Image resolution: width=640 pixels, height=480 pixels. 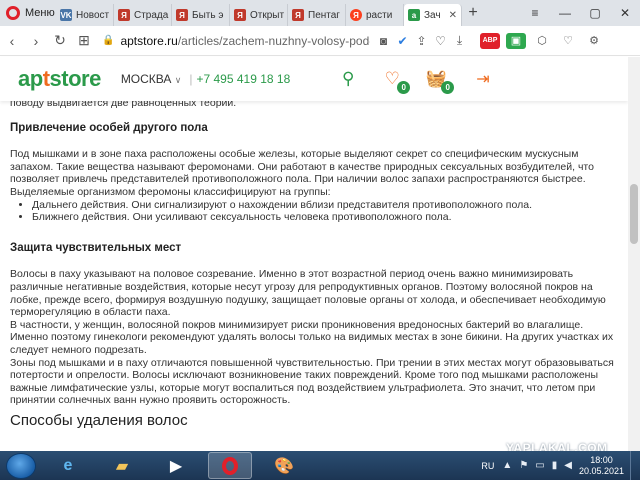 I want to click on start-button, so click(x=21, y=465).